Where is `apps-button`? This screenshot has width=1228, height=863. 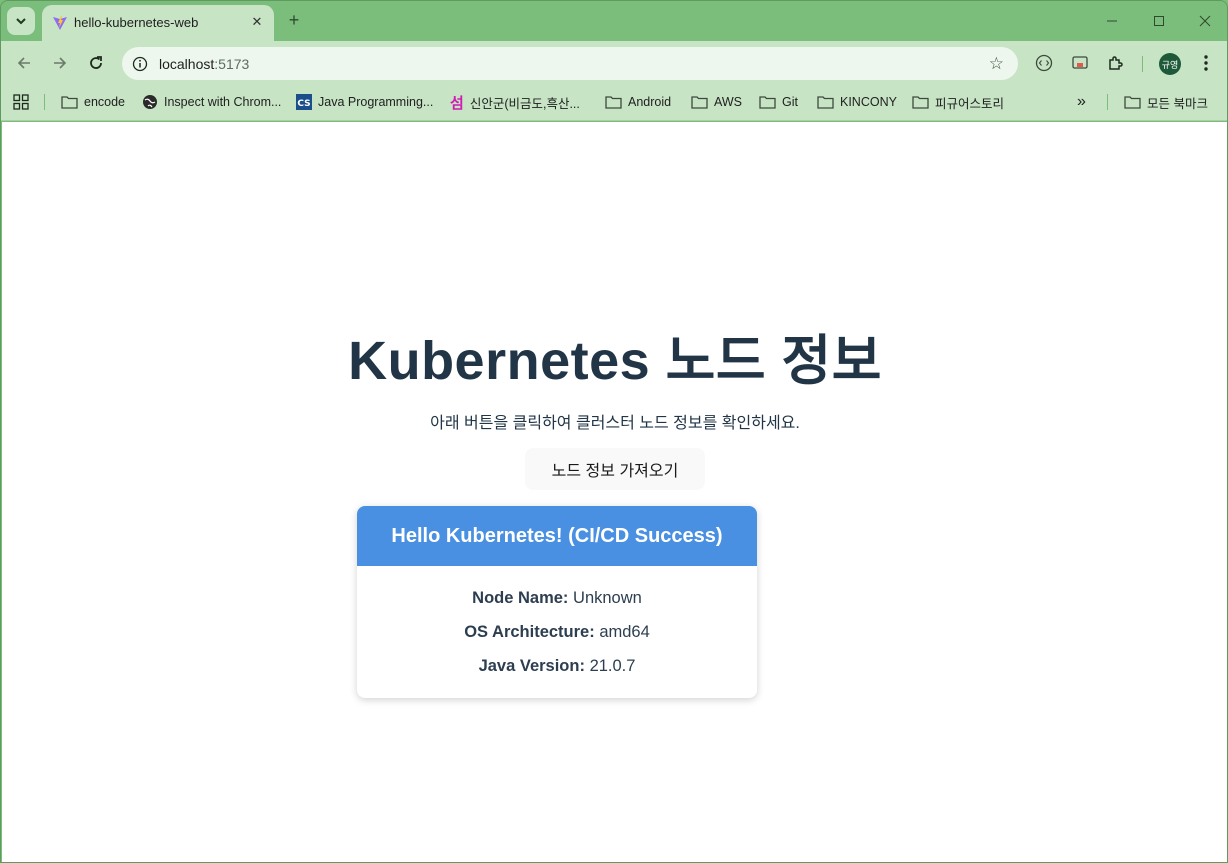 apps-button is located at coordinates (21, 102).